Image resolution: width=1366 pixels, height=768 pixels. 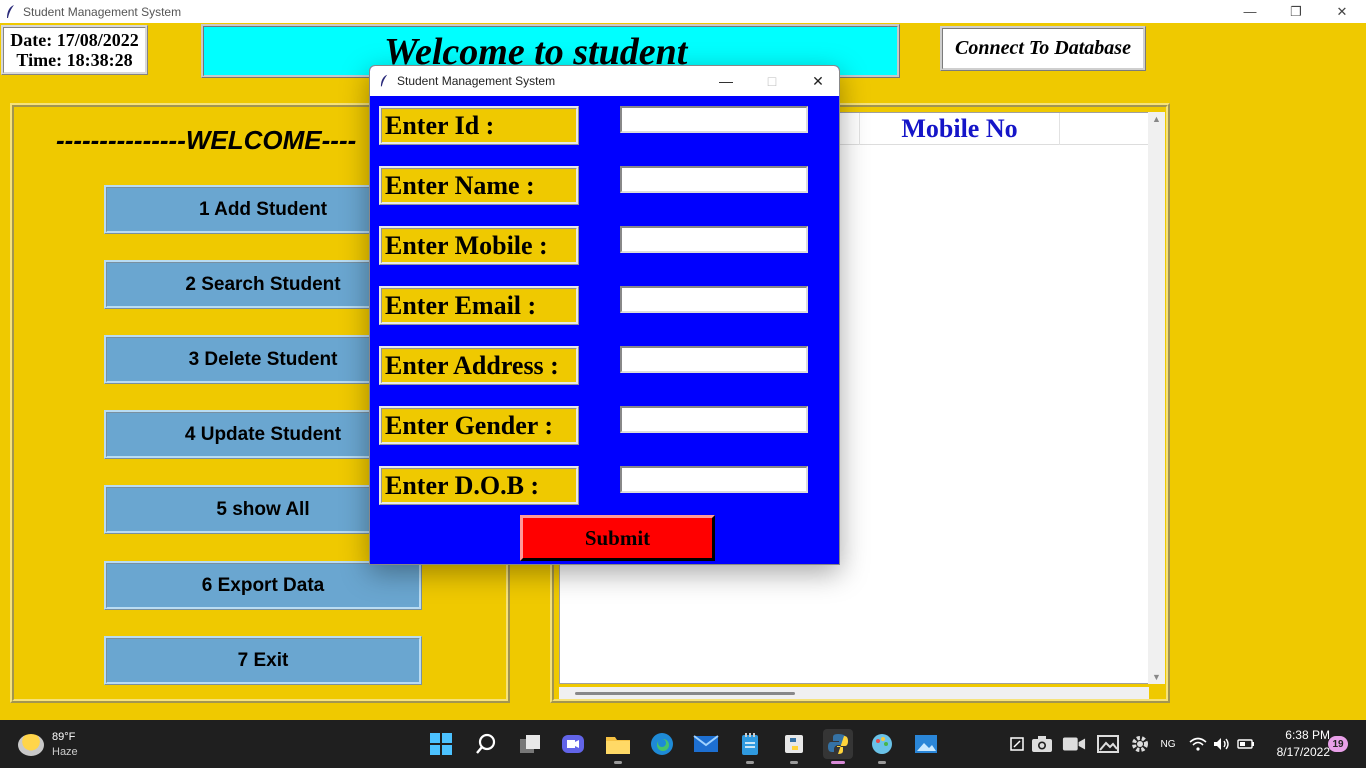 I want to click on language-indicator: NG, so click(x=1168, y=744).